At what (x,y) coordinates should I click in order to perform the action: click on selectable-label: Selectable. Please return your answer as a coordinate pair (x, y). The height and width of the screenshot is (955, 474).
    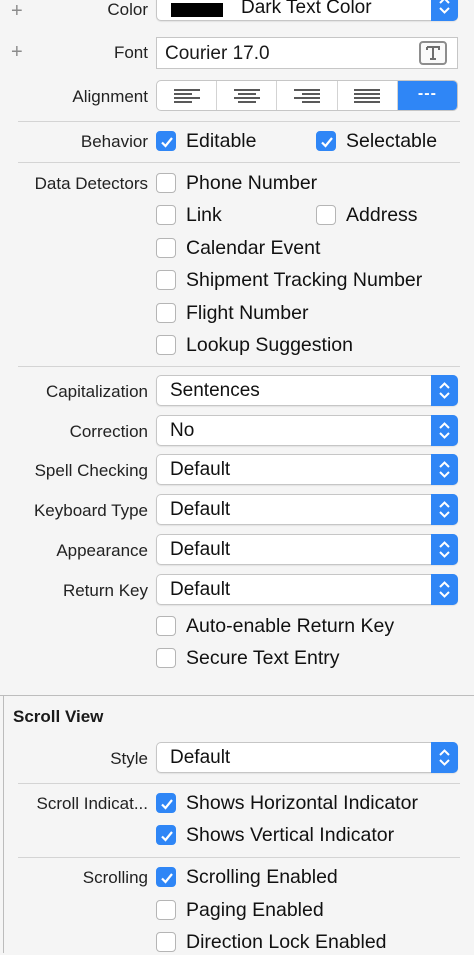
    Looking at the image, I should click on (392, 141).